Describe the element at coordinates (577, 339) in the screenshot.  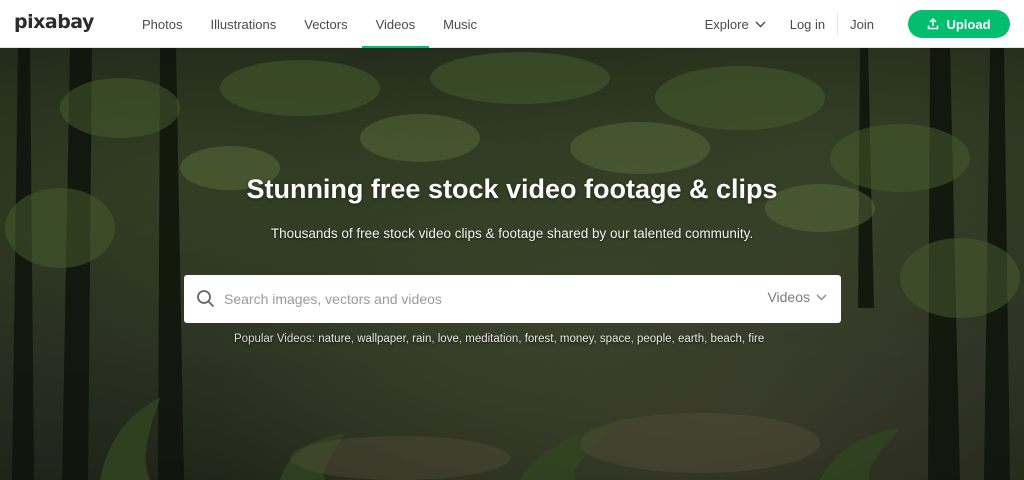
I see `popular-tag-money: money` at that location.